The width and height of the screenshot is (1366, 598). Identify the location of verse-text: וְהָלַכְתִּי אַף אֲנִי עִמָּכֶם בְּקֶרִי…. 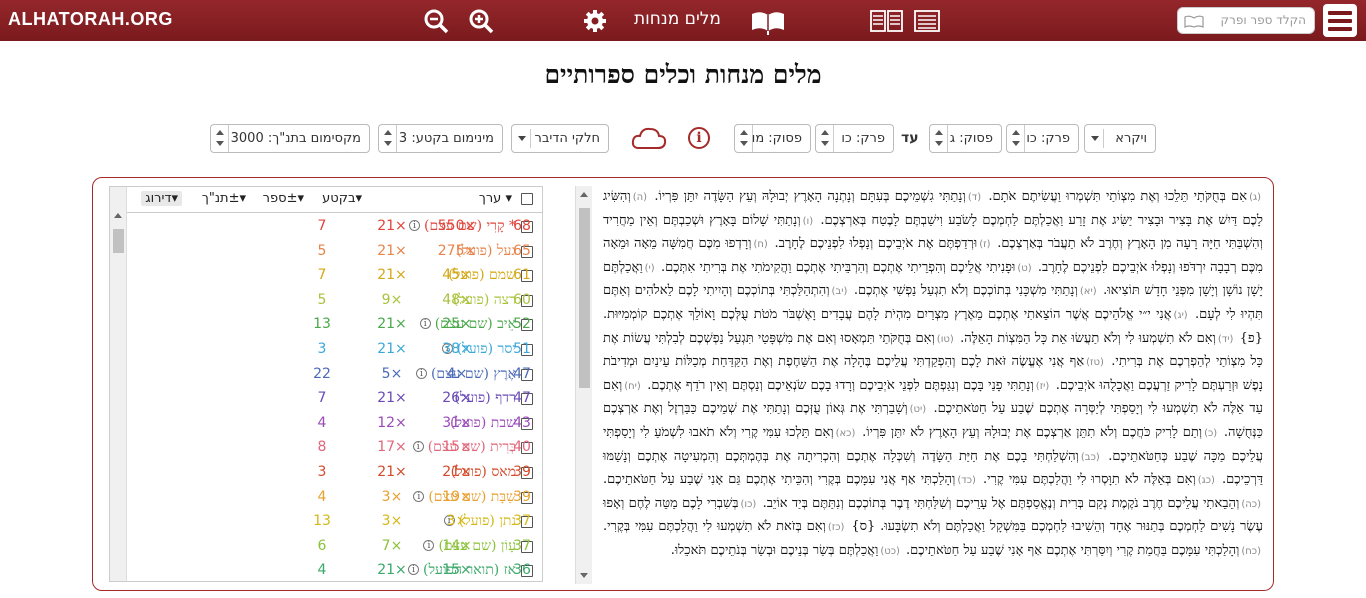
(779, 479).